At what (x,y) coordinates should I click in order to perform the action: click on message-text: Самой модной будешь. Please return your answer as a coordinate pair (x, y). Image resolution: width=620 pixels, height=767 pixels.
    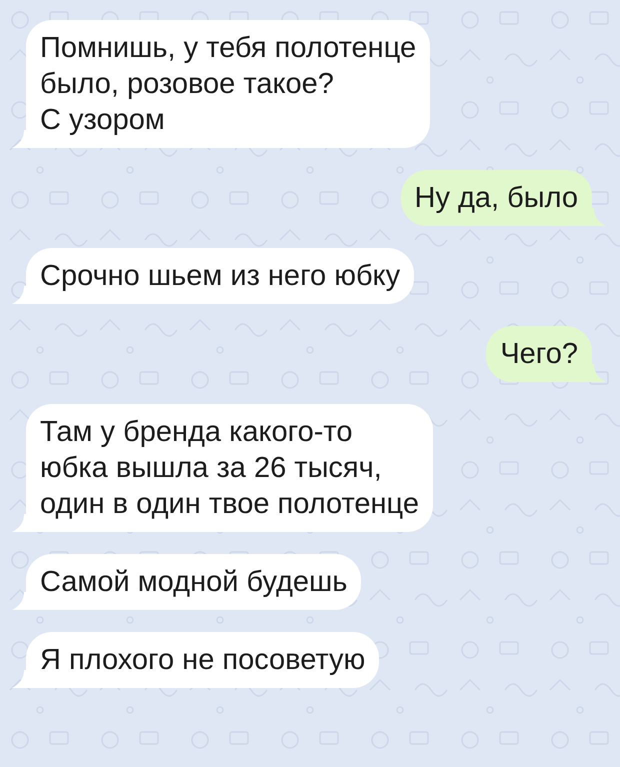
    Looking at the image, I should click on (194, 582).